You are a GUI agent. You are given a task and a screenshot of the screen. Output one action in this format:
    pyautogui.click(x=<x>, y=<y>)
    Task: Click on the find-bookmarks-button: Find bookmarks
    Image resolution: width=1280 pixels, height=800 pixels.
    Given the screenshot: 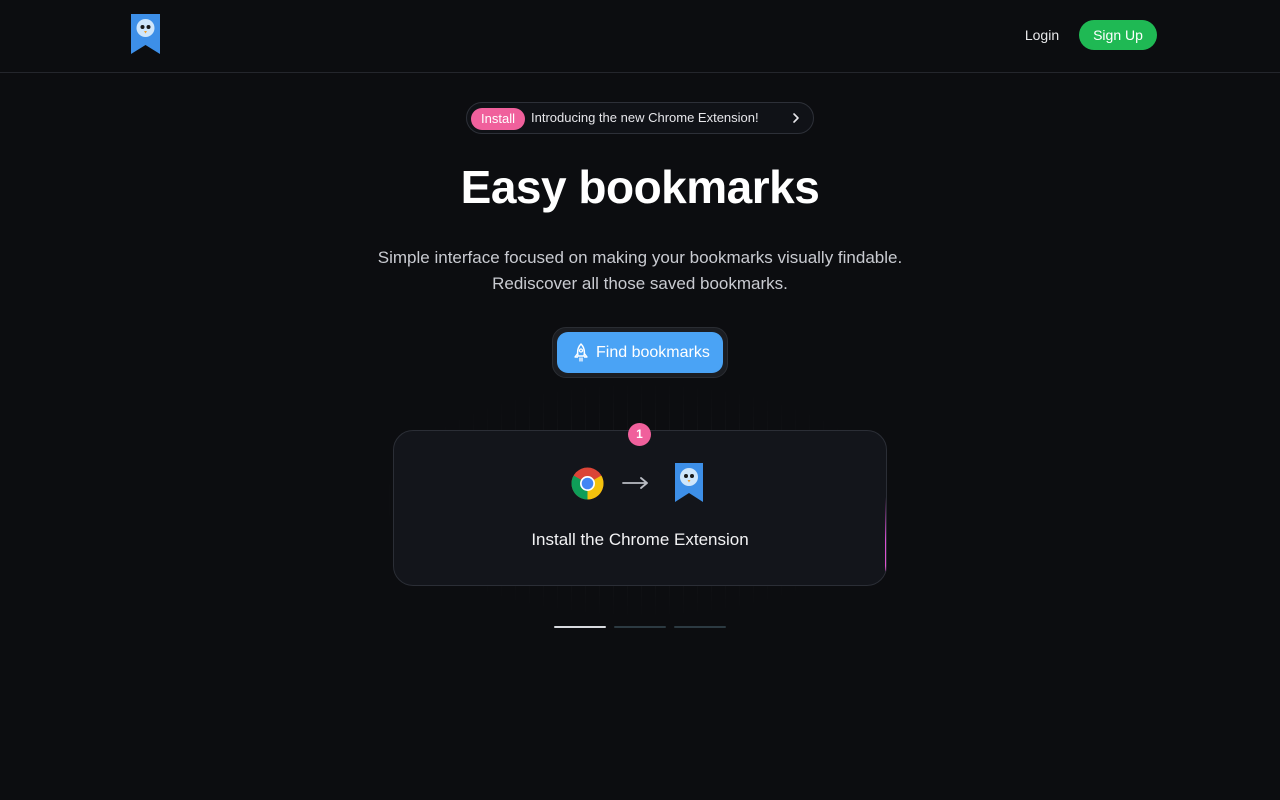 What is the action you would take?
    pyautogui.click(x=640, y=352)
    